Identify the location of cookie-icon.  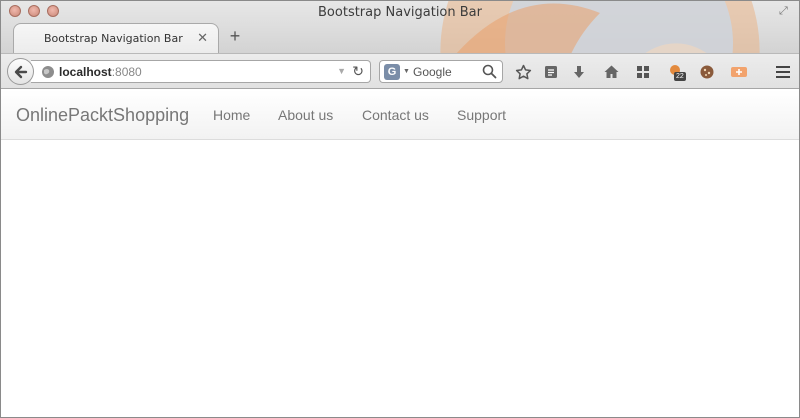
(707, 72).